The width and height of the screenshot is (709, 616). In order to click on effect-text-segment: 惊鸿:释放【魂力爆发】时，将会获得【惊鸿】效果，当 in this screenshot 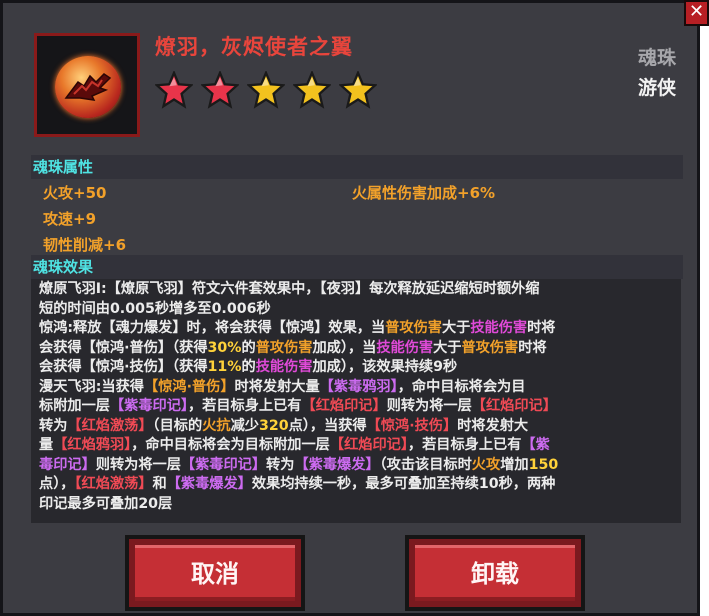, I will do `click(212, 328)`.